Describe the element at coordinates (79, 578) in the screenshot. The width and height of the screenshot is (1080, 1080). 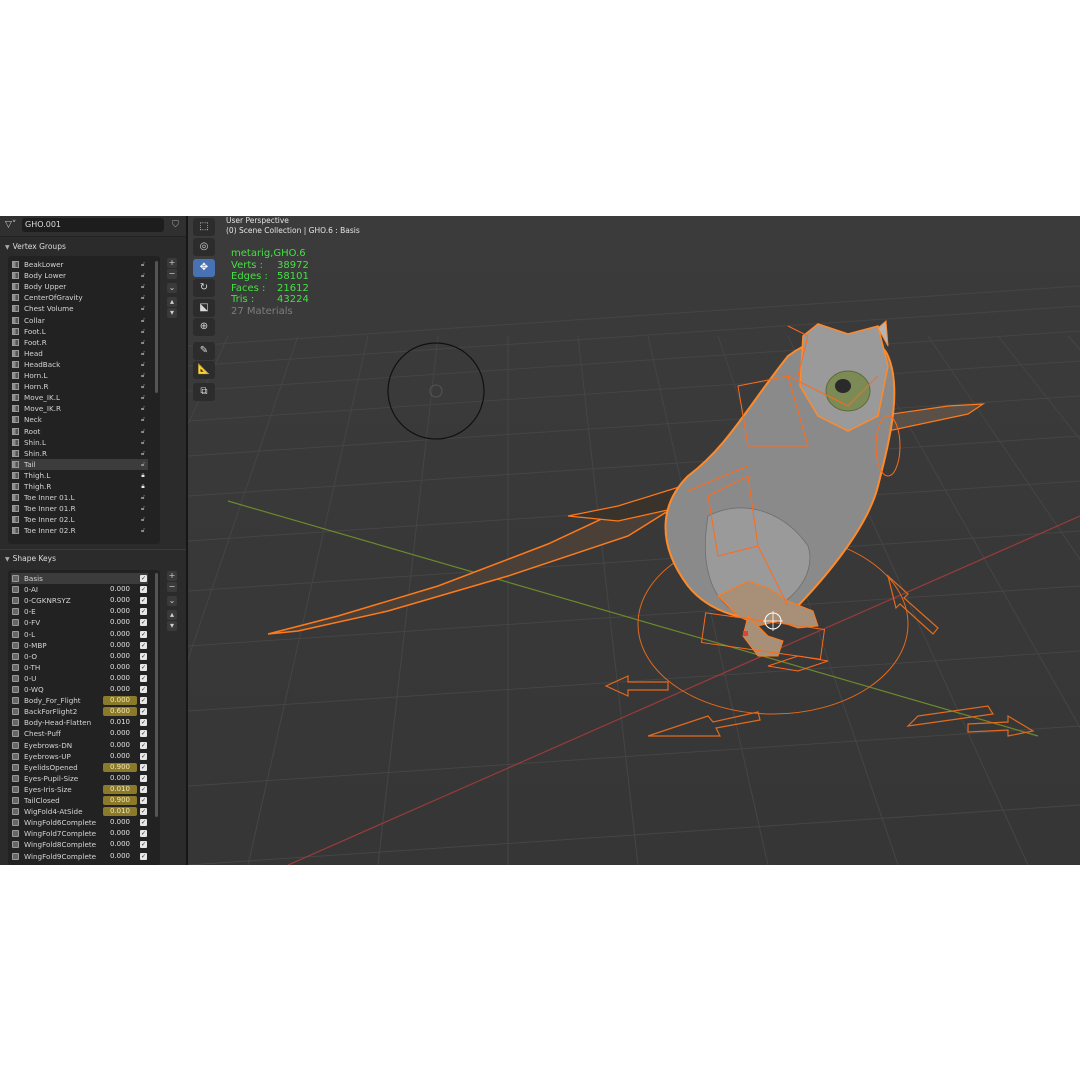
I see `shape-key-row: Basis ✓` at that location.